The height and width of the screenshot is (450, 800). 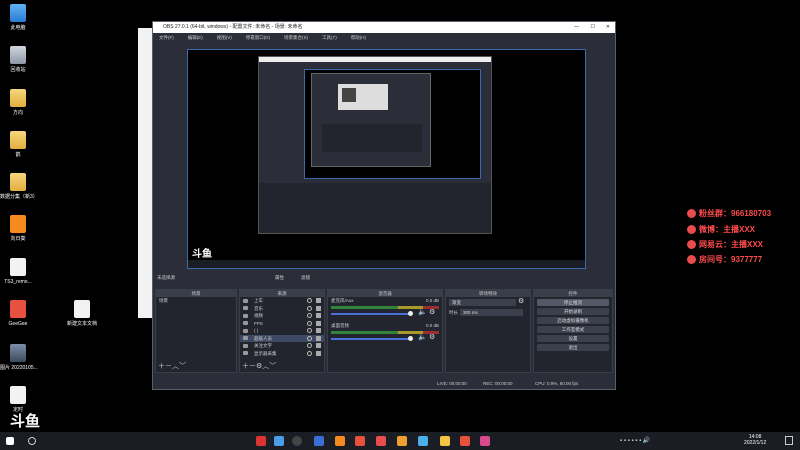 I want to click on menu-scene-collection: 场景集合(S), so click(x=296, y=37).